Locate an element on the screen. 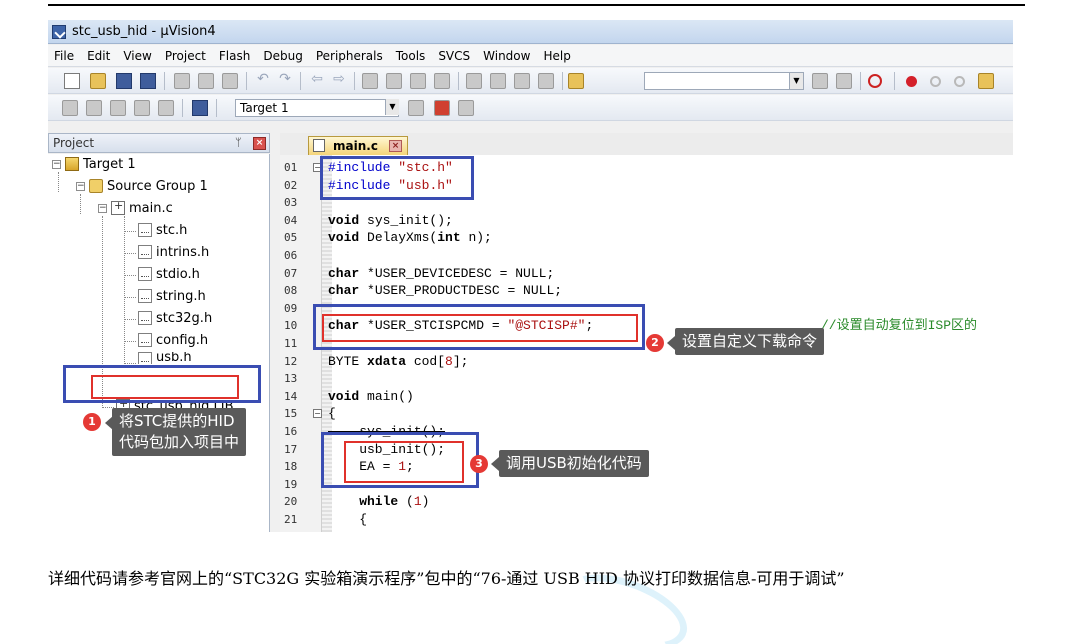 The image size is (1067, 644). new-file-icon is located at coordinates (72, 81).